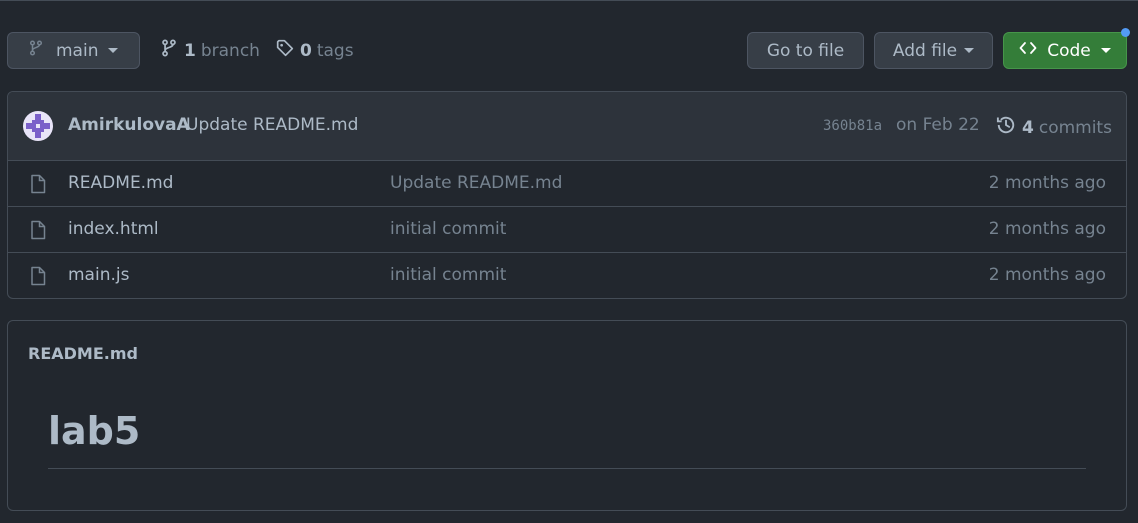 The image size is (1138, 523). Describe the element at coordinates (94, 431) in the screenshot. I see `readme-heading: lab5` at that location.